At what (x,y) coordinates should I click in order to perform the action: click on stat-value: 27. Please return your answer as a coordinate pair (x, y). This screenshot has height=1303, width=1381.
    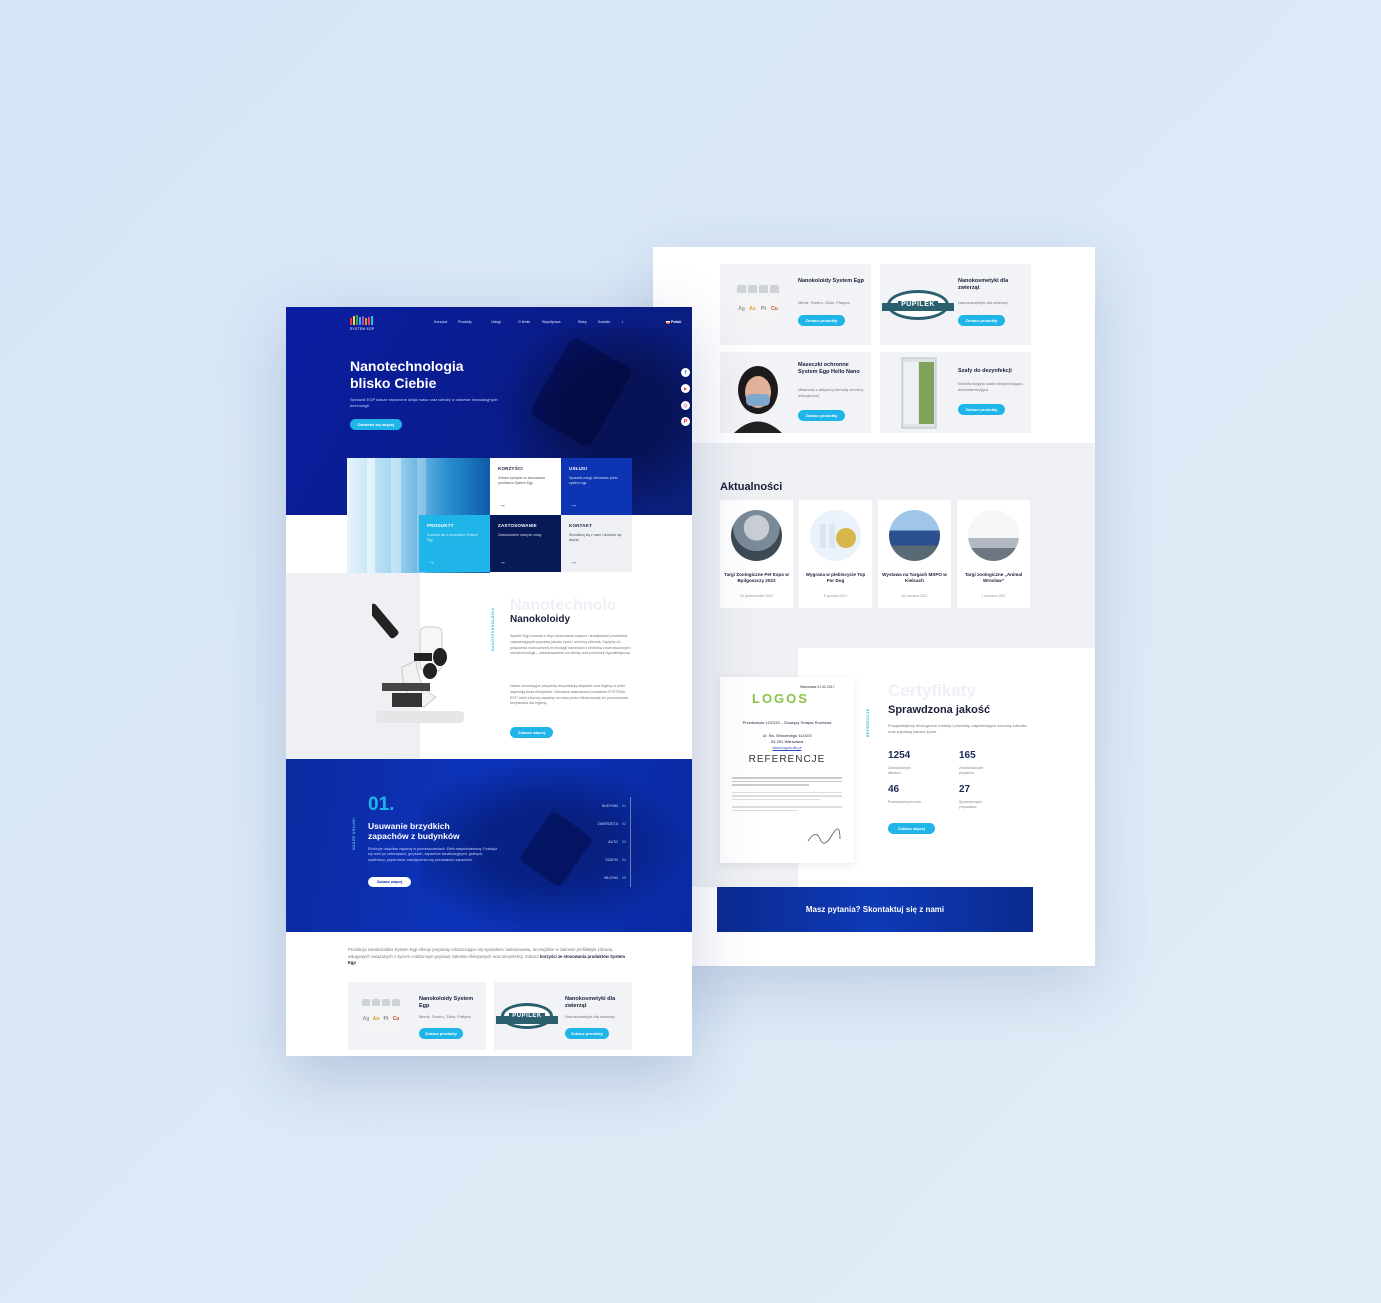
    Looking at the image, I should click on (965, 789).